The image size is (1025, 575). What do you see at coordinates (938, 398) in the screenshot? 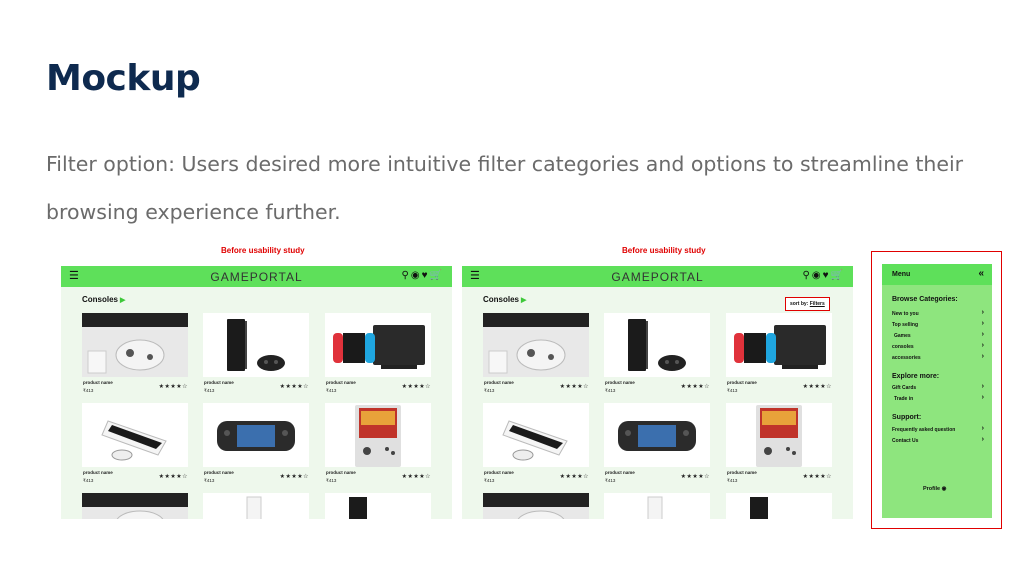
I see `menu-item-trade-in: Trade in ›` at bounding box center [938, 398].